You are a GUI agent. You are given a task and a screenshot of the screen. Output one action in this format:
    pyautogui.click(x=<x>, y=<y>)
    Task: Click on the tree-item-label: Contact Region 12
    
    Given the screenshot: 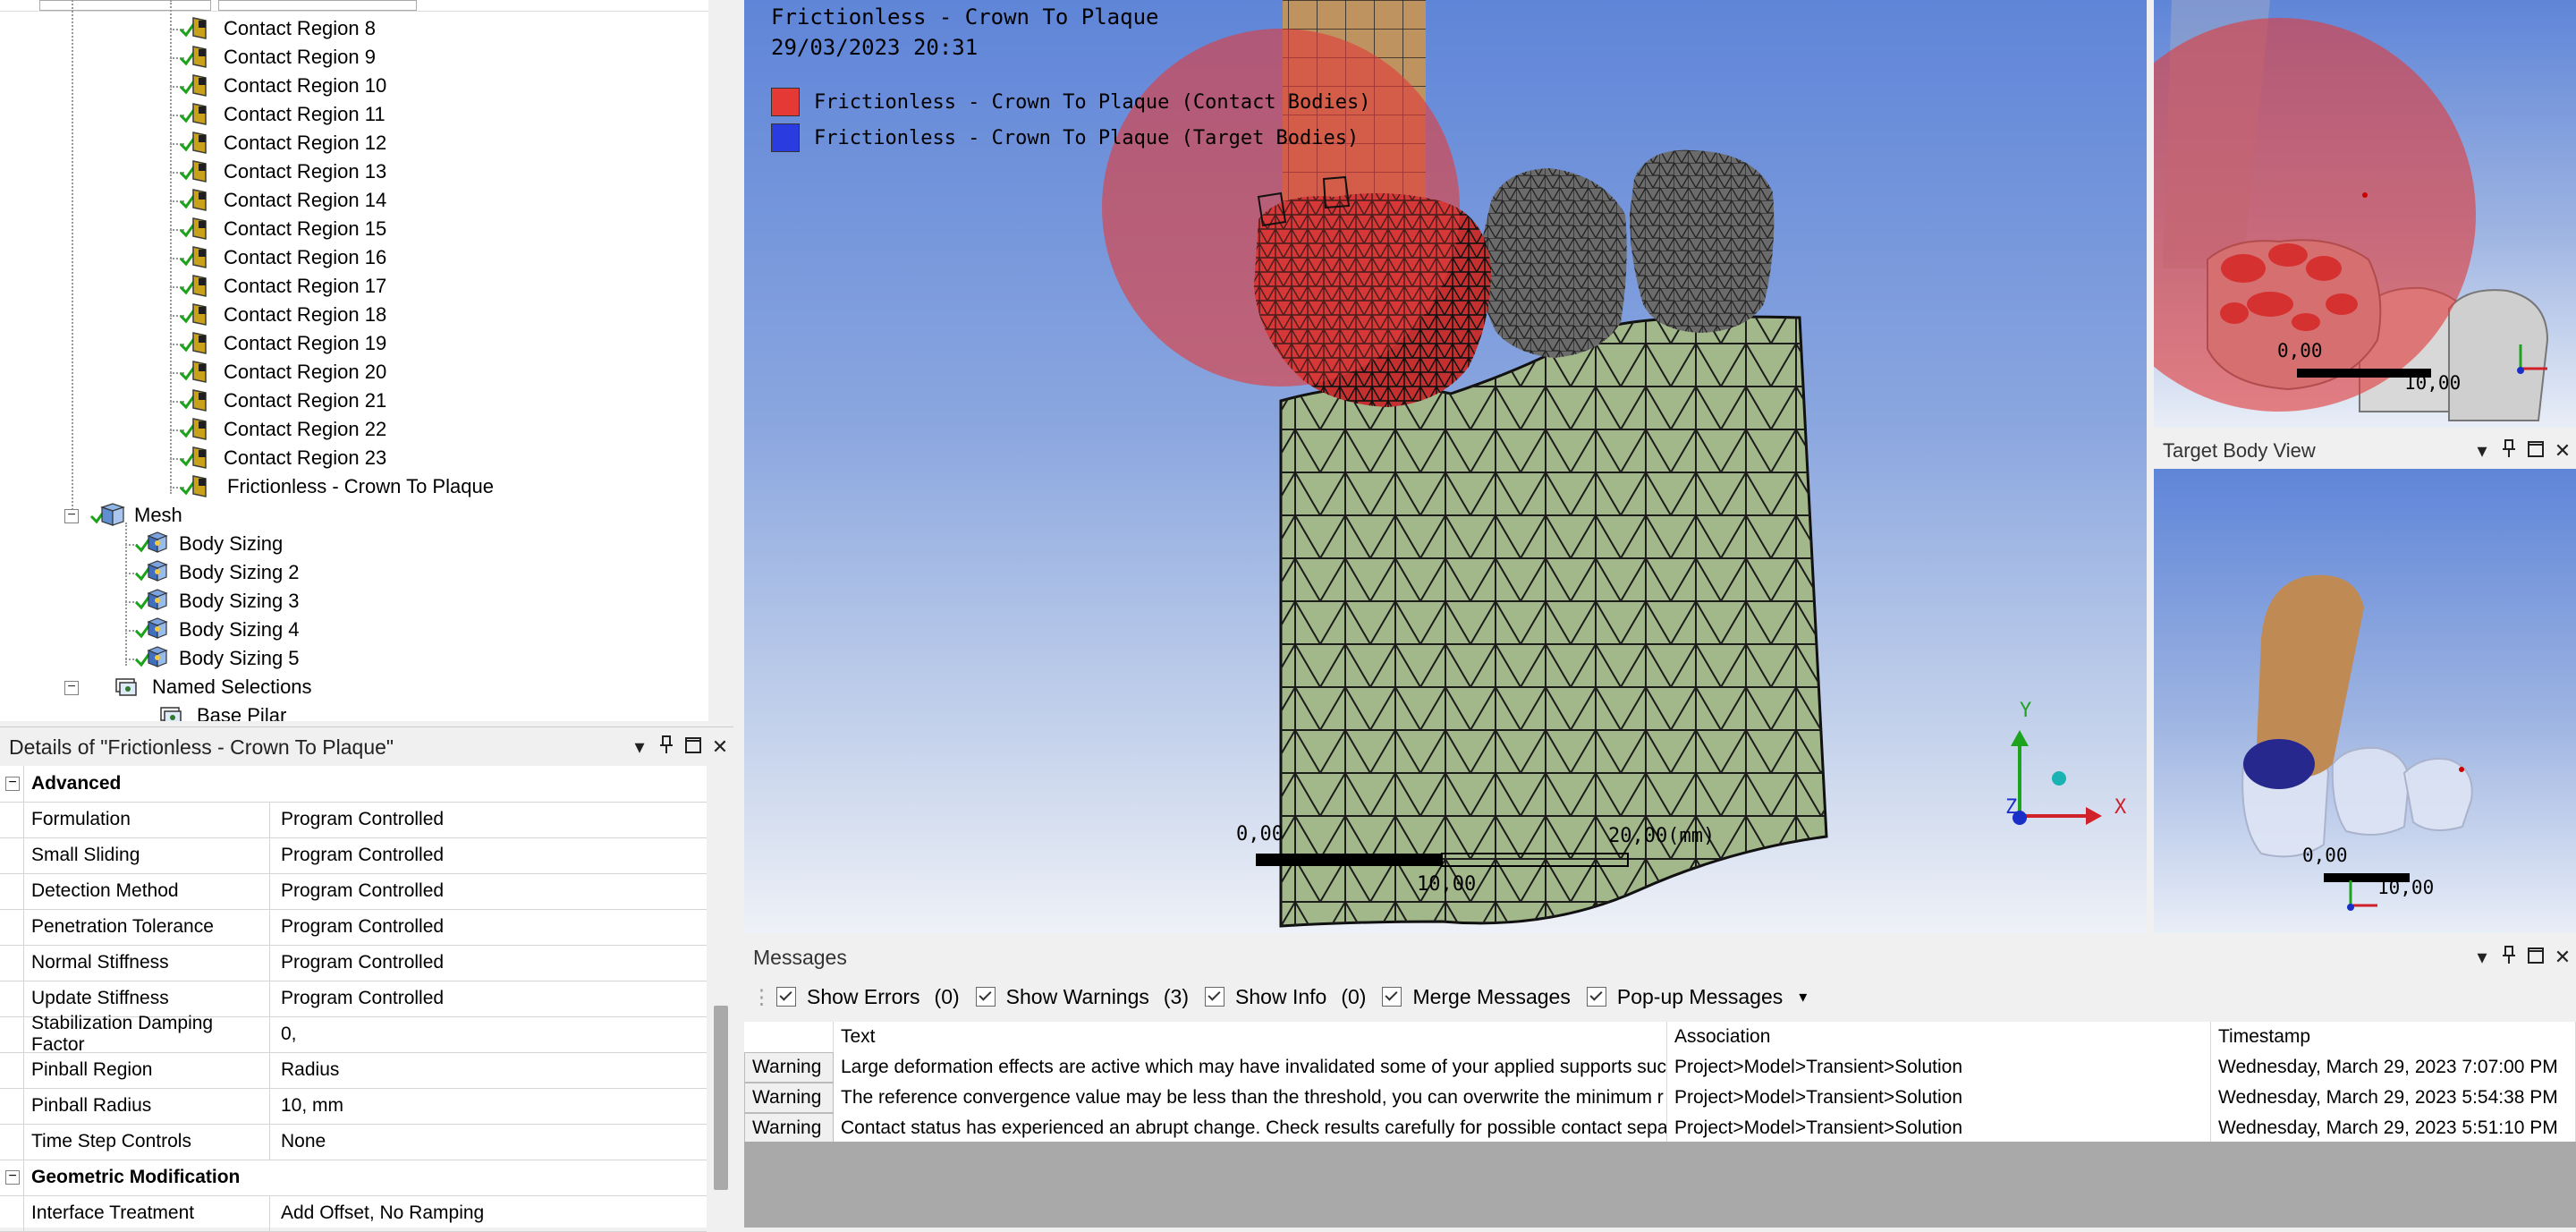 What is the action you would take?
    pyautogui.click(x=305, y=143)
    